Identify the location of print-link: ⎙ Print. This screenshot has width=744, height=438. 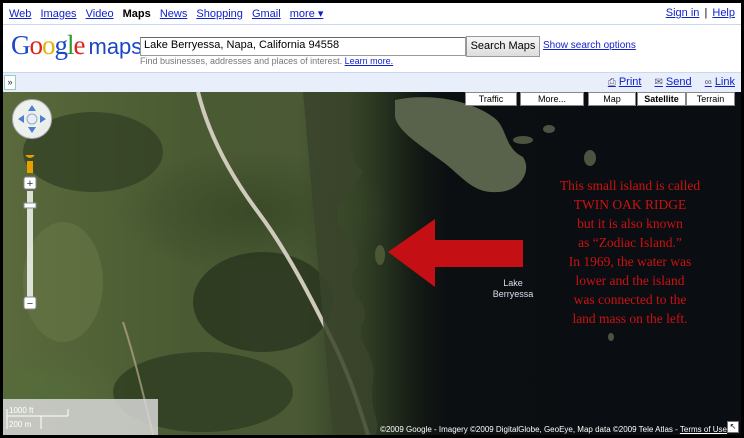
(625, 82).